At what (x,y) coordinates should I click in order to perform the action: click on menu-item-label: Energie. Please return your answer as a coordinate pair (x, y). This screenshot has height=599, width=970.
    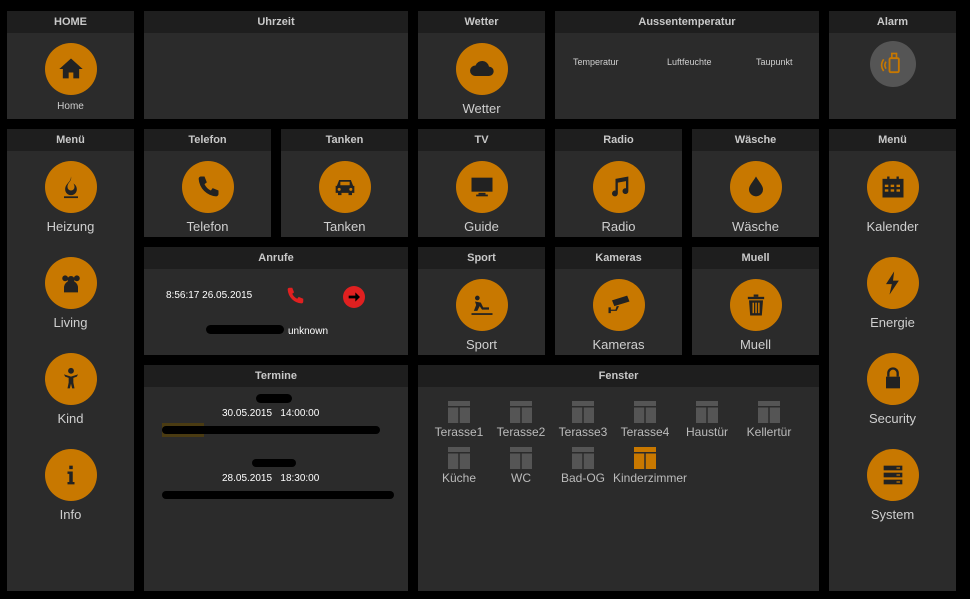
    Looking at the image, I should click on (892, 322).